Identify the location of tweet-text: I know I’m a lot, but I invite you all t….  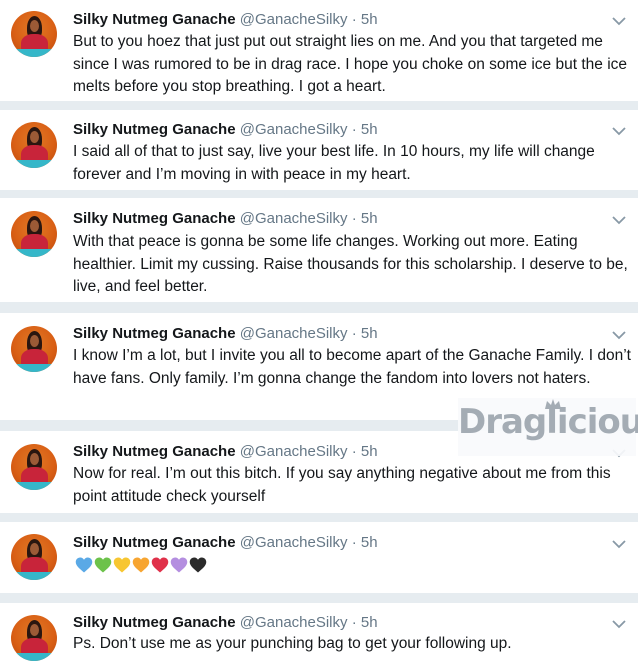
(352, 367).